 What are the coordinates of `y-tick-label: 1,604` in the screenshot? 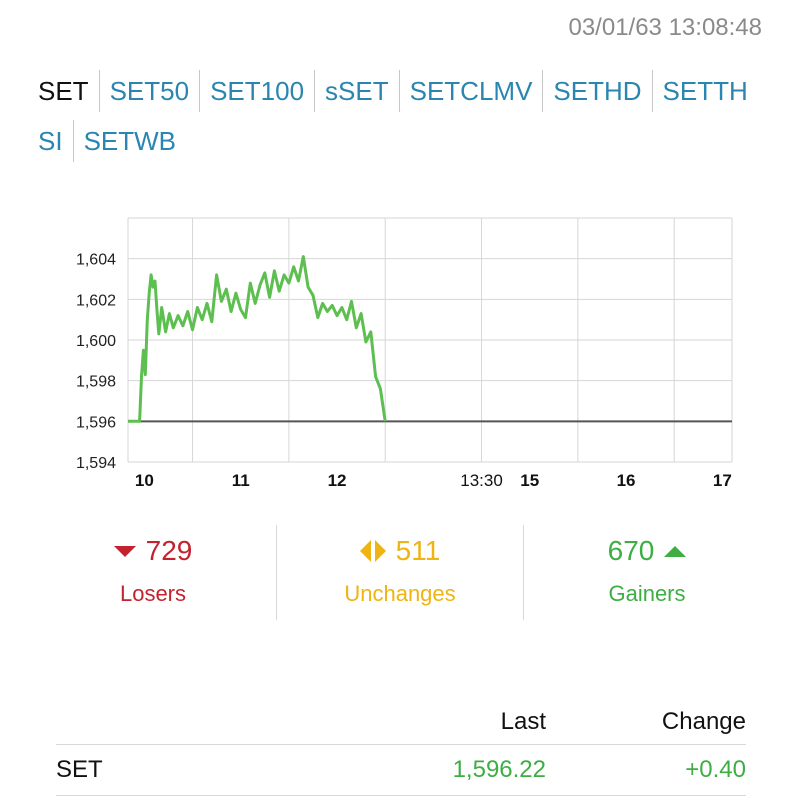 It's located at (96, 260).